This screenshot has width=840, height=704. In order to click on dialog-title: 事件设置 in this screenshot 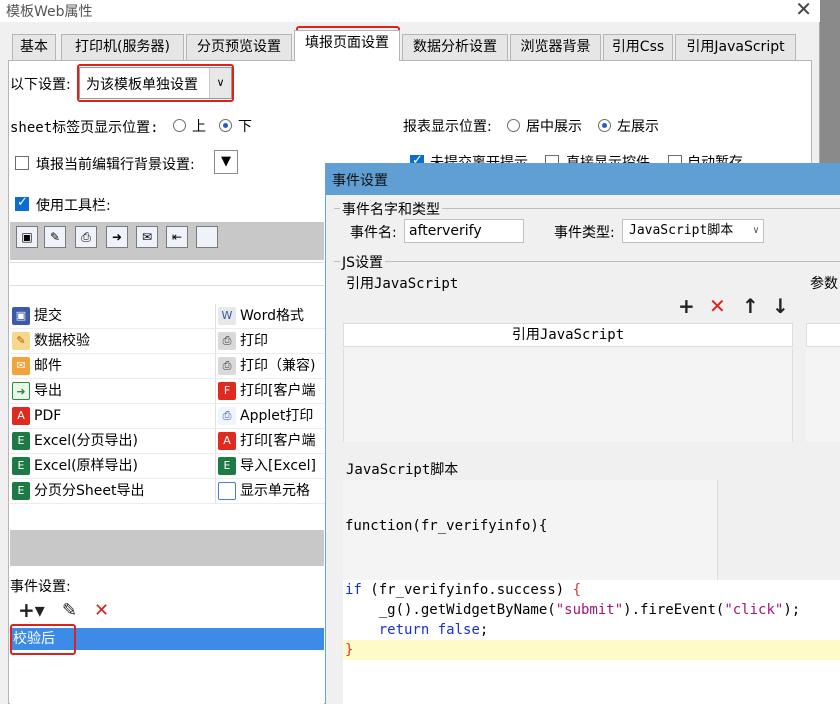, I will do `click(360, 181)`.